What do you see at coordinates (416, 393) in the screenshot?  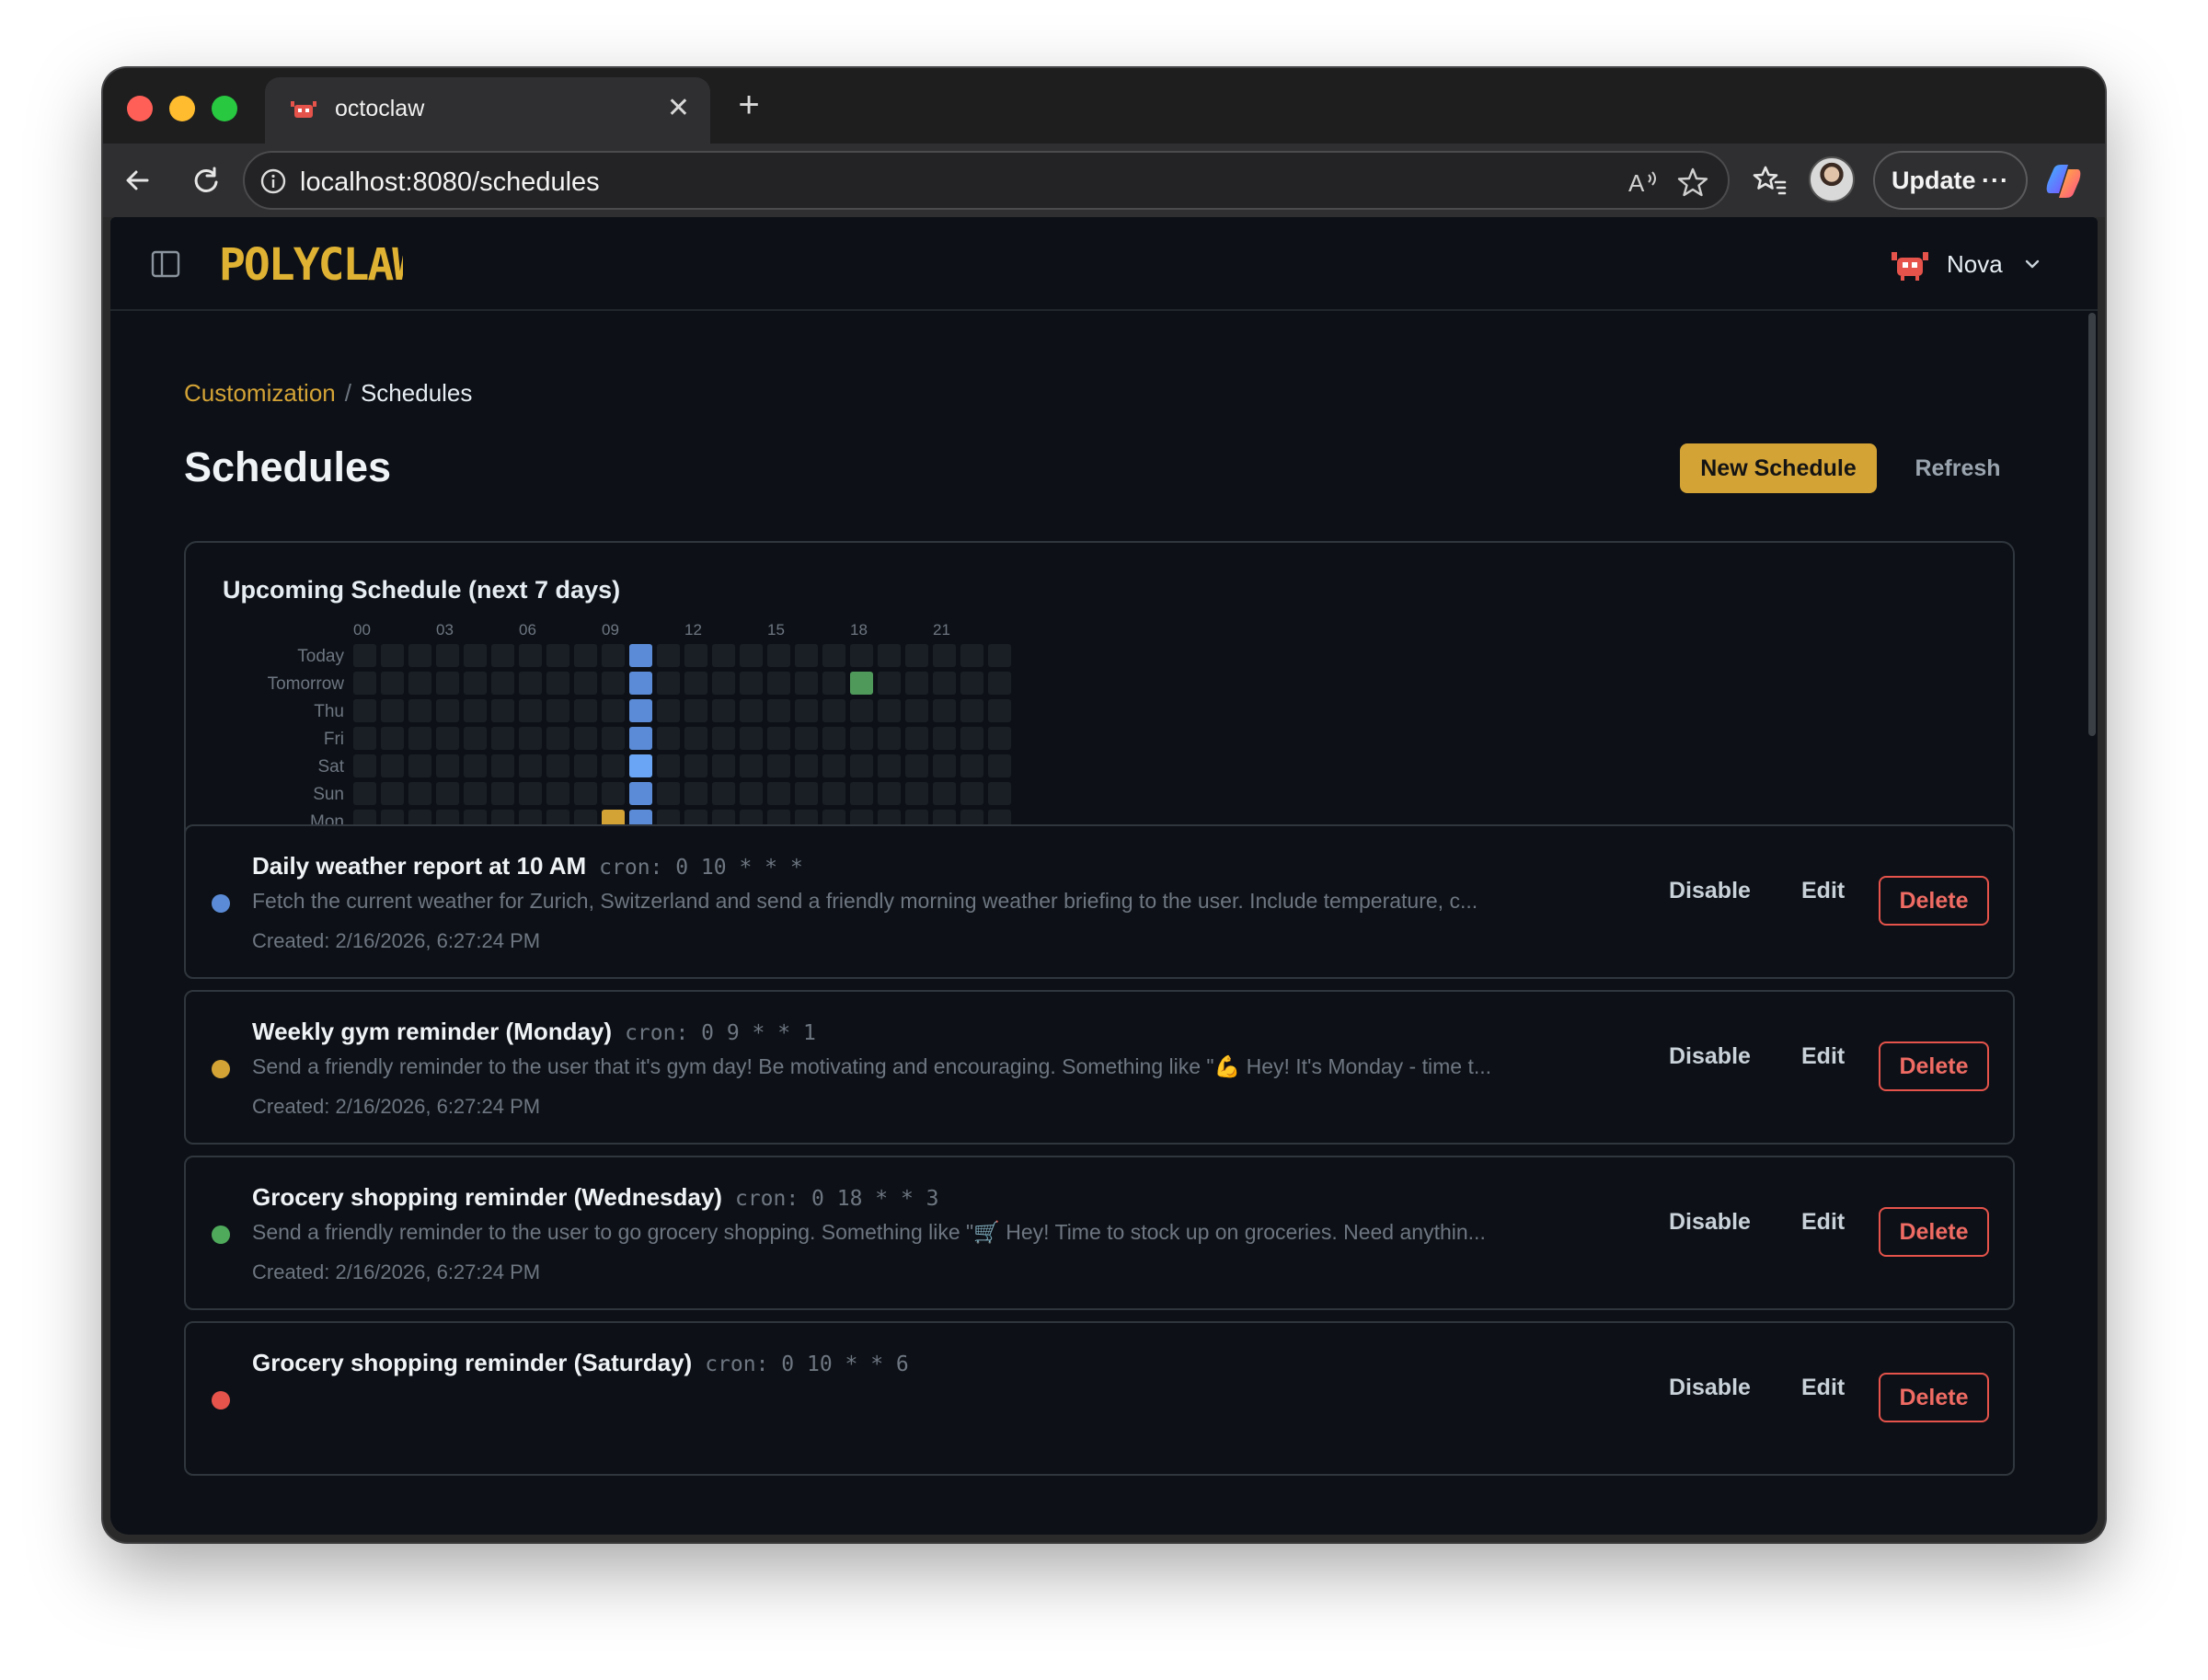 I see `breadcrumb-current: Schedules` at bounding box center [416, 393].